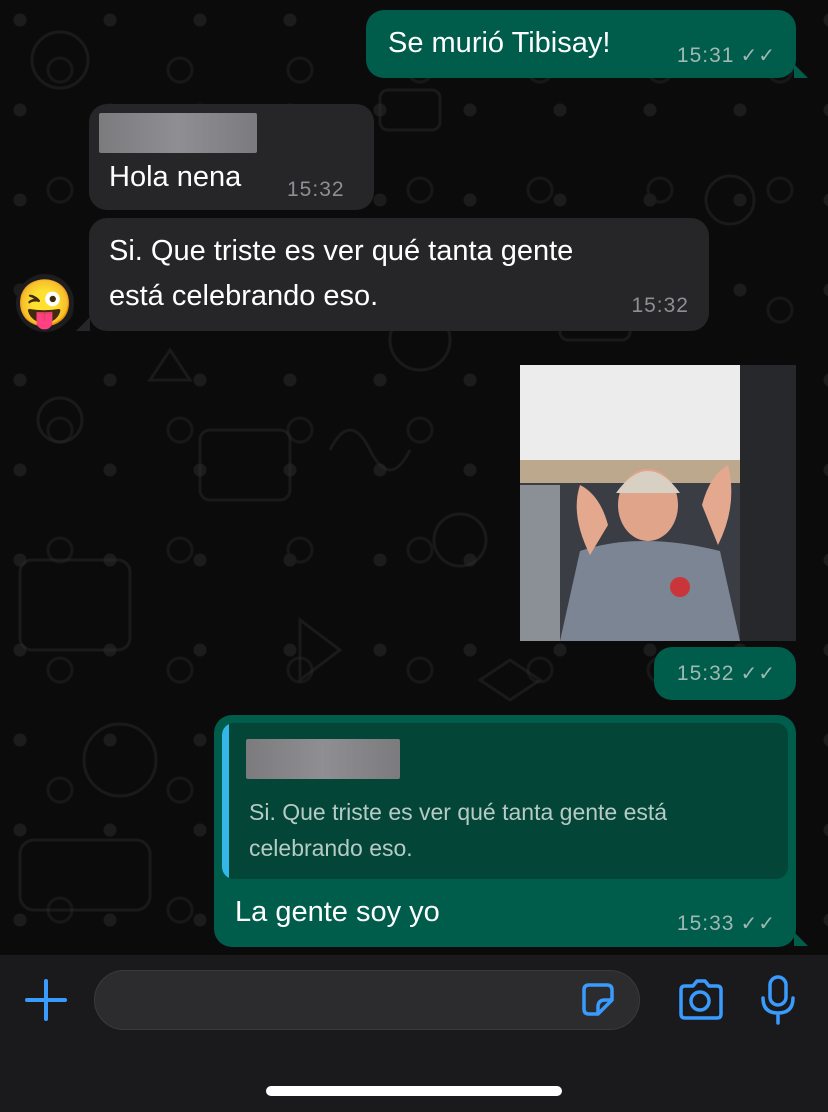  I want to click on photo-content, so click(658, 503).